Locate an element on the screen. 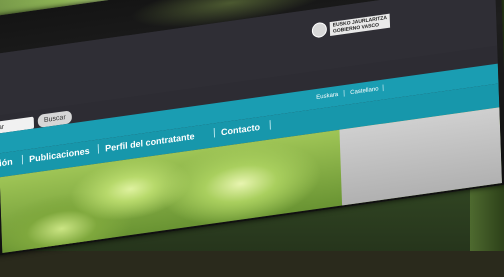 Image resolution: width=504 pixels, height=277 pixels. language-euskara-link: Euskara is located at coordinates (327, 96).